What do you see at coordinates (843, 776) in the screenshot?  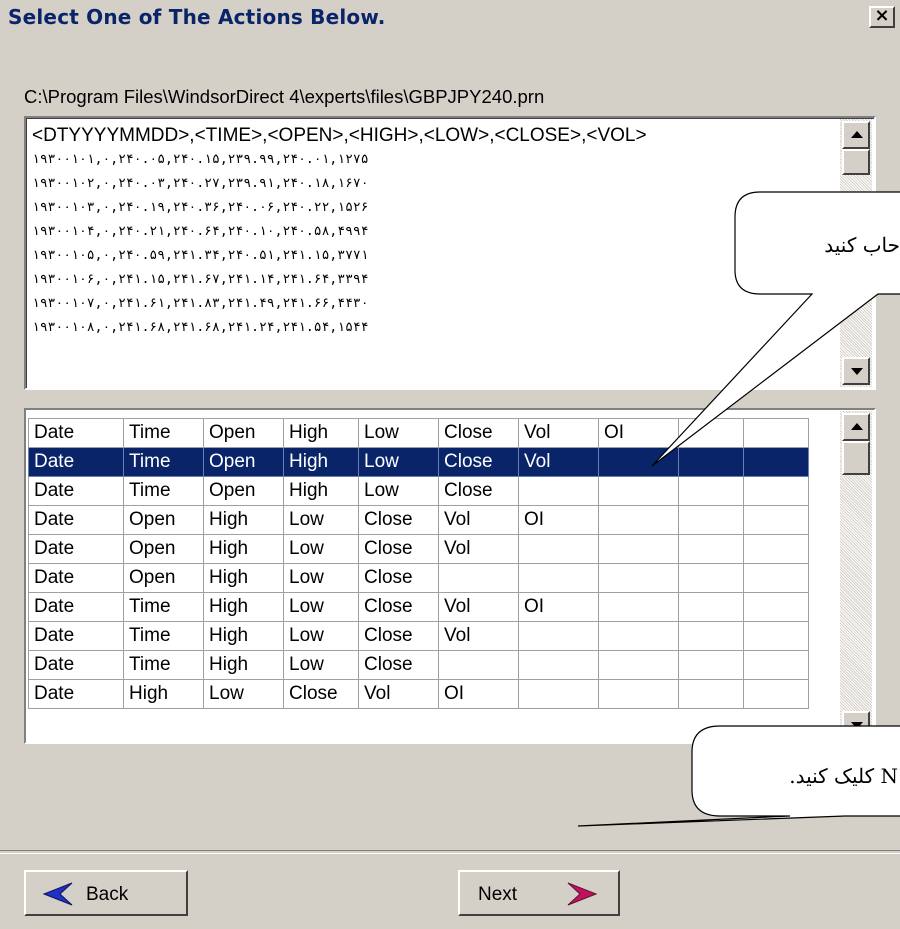 I see `next-callout-text: N کلیک کنید.` at bounding box center [843, 776].